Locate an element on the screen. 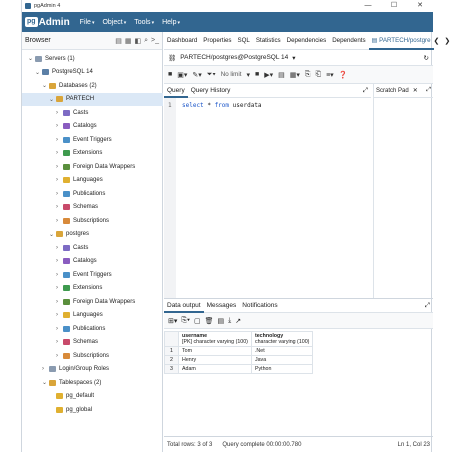  tree-node: ⌄ PARTECH is located at coordinates (92, 99).